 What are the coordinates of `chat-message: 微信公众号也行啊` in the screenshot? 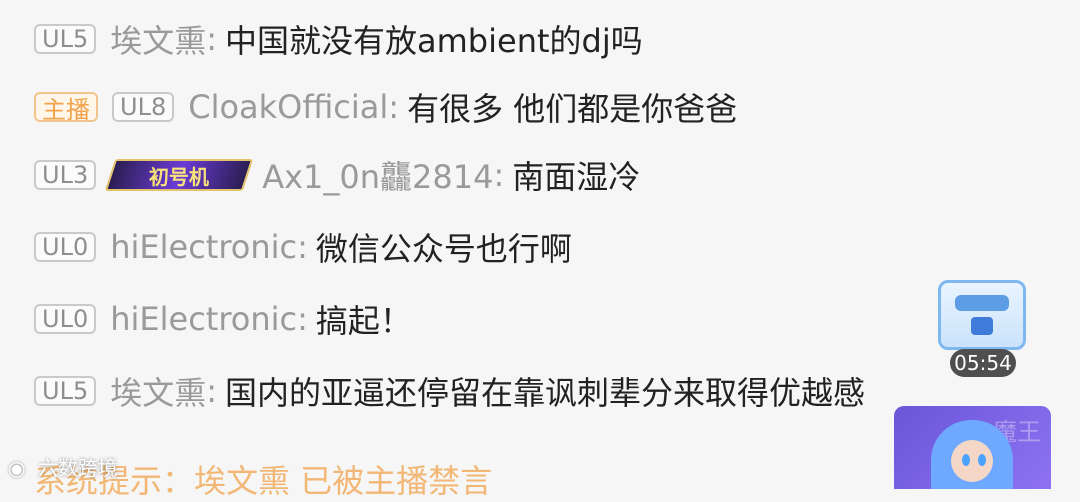 It's located at (443, 249).